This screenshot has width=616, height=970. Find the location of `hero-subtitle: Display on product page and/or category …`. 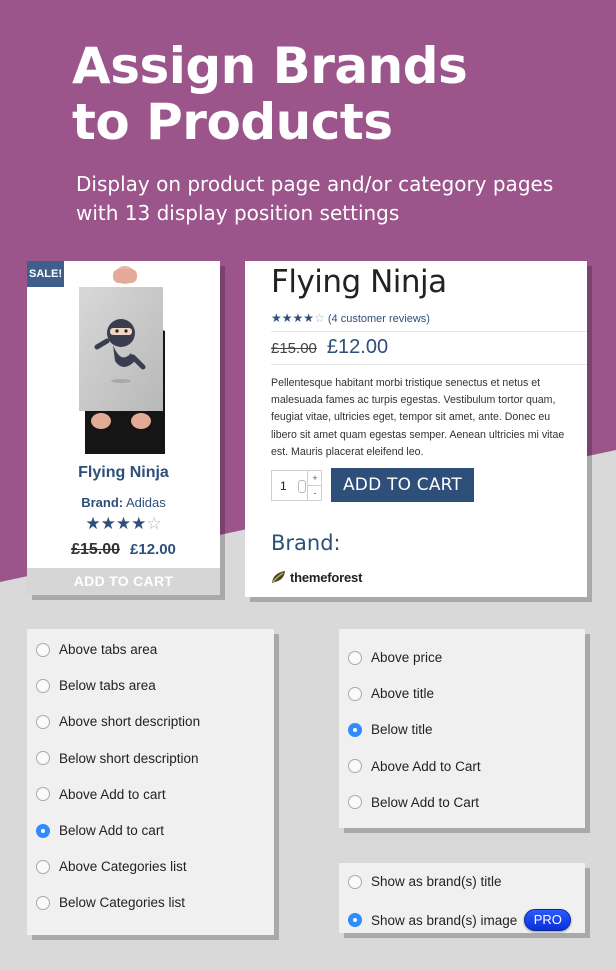

hero-subtitle: Display on product page and/or category … is located at coordinates (314, 199).